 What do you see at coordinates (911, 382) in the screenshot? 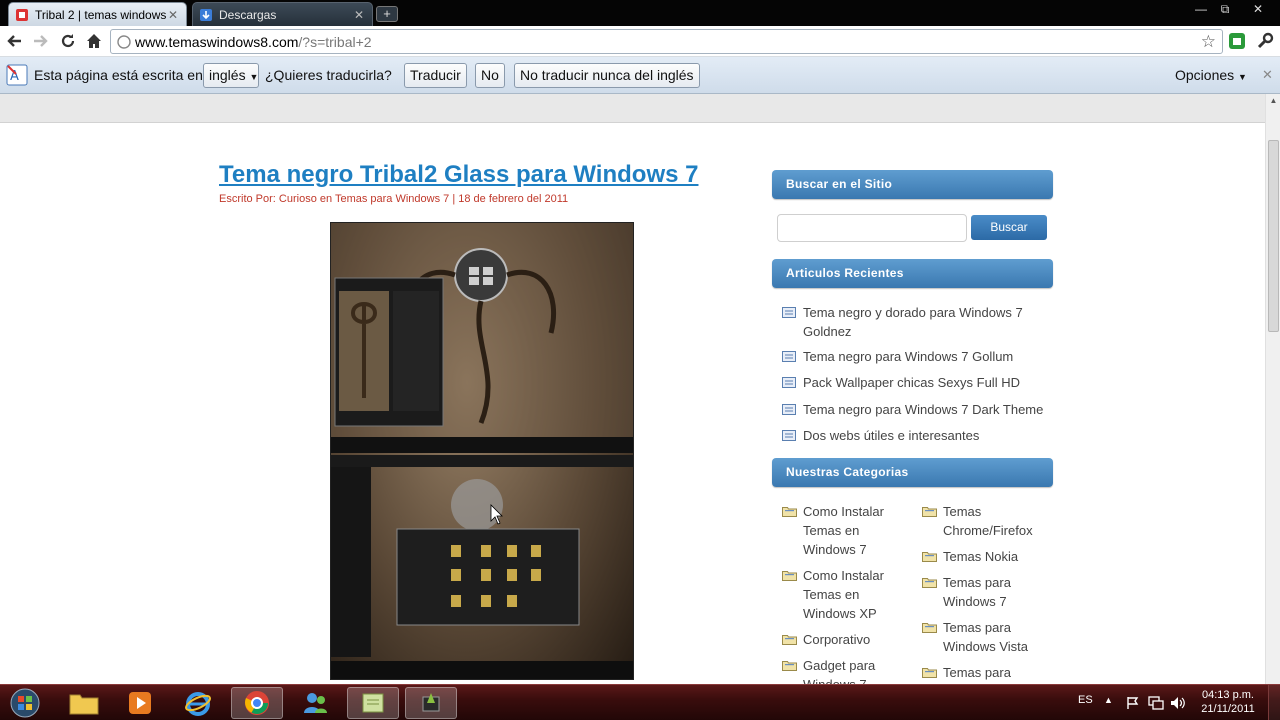
I see `recent-post-title: Pack Wallpaper chicas Sexys Full HD` at bounding box center [911, 382].